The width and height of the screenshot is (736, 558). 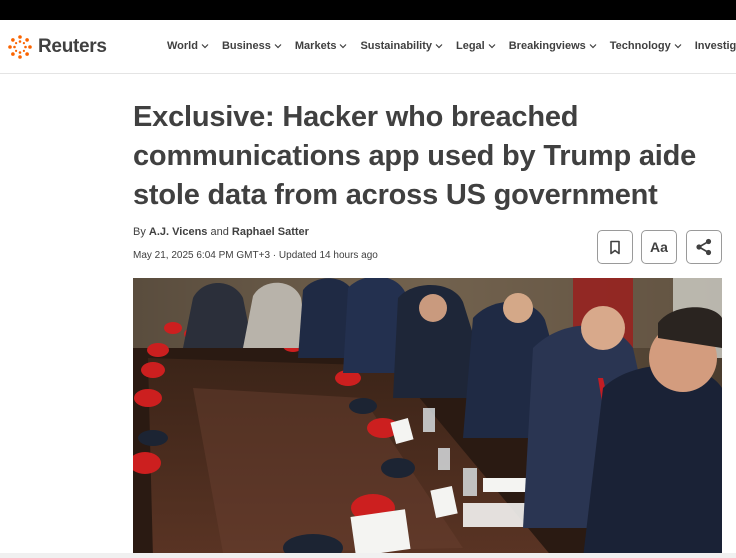 What do you see at coordinates (139, 232) in the screenshot?
I see `byline-prefix: By` at bounding box center [139, 232].